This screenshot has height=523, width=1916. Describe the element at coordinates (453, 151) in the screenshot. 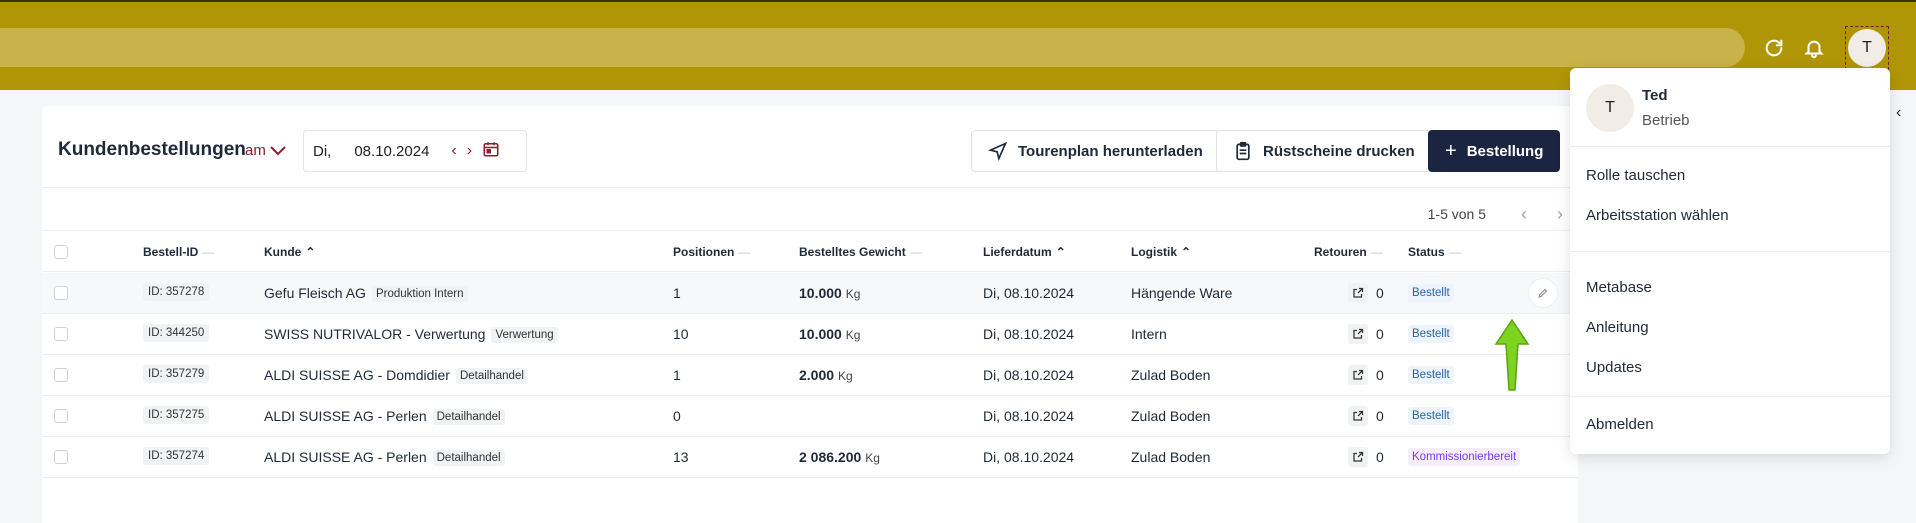

I see `prev-day-icon: ‹` at that location.